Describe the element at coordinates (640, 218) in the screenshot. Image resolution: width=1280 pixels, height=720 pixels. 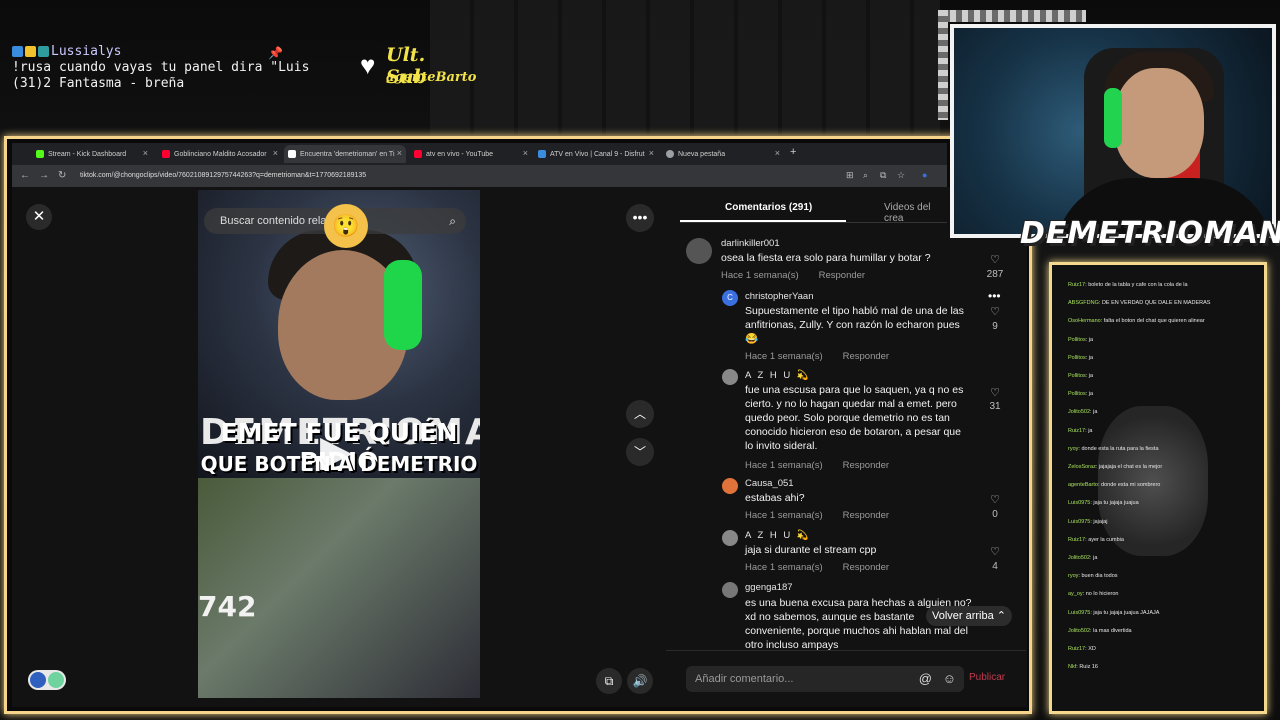
I see `more-options-icon: •••` at that location.